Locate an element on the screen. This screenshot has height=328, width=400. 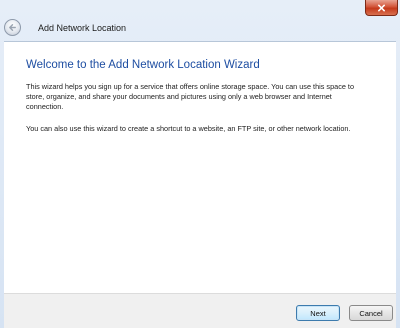
cancel-button: Cancel is located at coordinates (371, 313).